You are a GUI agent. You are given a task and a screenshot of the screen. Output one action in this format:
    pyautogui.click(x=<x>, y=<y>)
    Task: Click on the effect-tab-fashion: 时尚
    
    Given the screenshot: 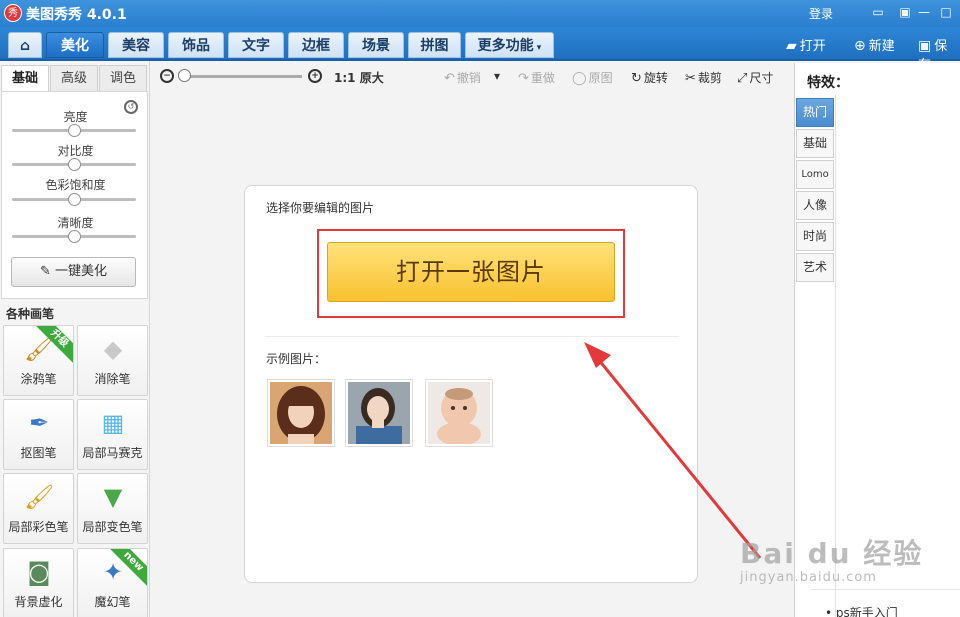 What is the action you would take?
    pyautogui.click(x=815, y=236)
    